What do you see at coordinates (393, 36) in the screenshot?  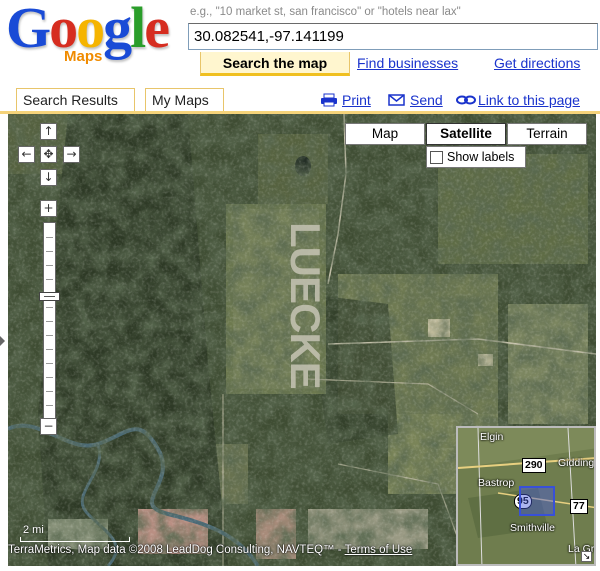 I see `search-input` at bounding box center [393, 36].